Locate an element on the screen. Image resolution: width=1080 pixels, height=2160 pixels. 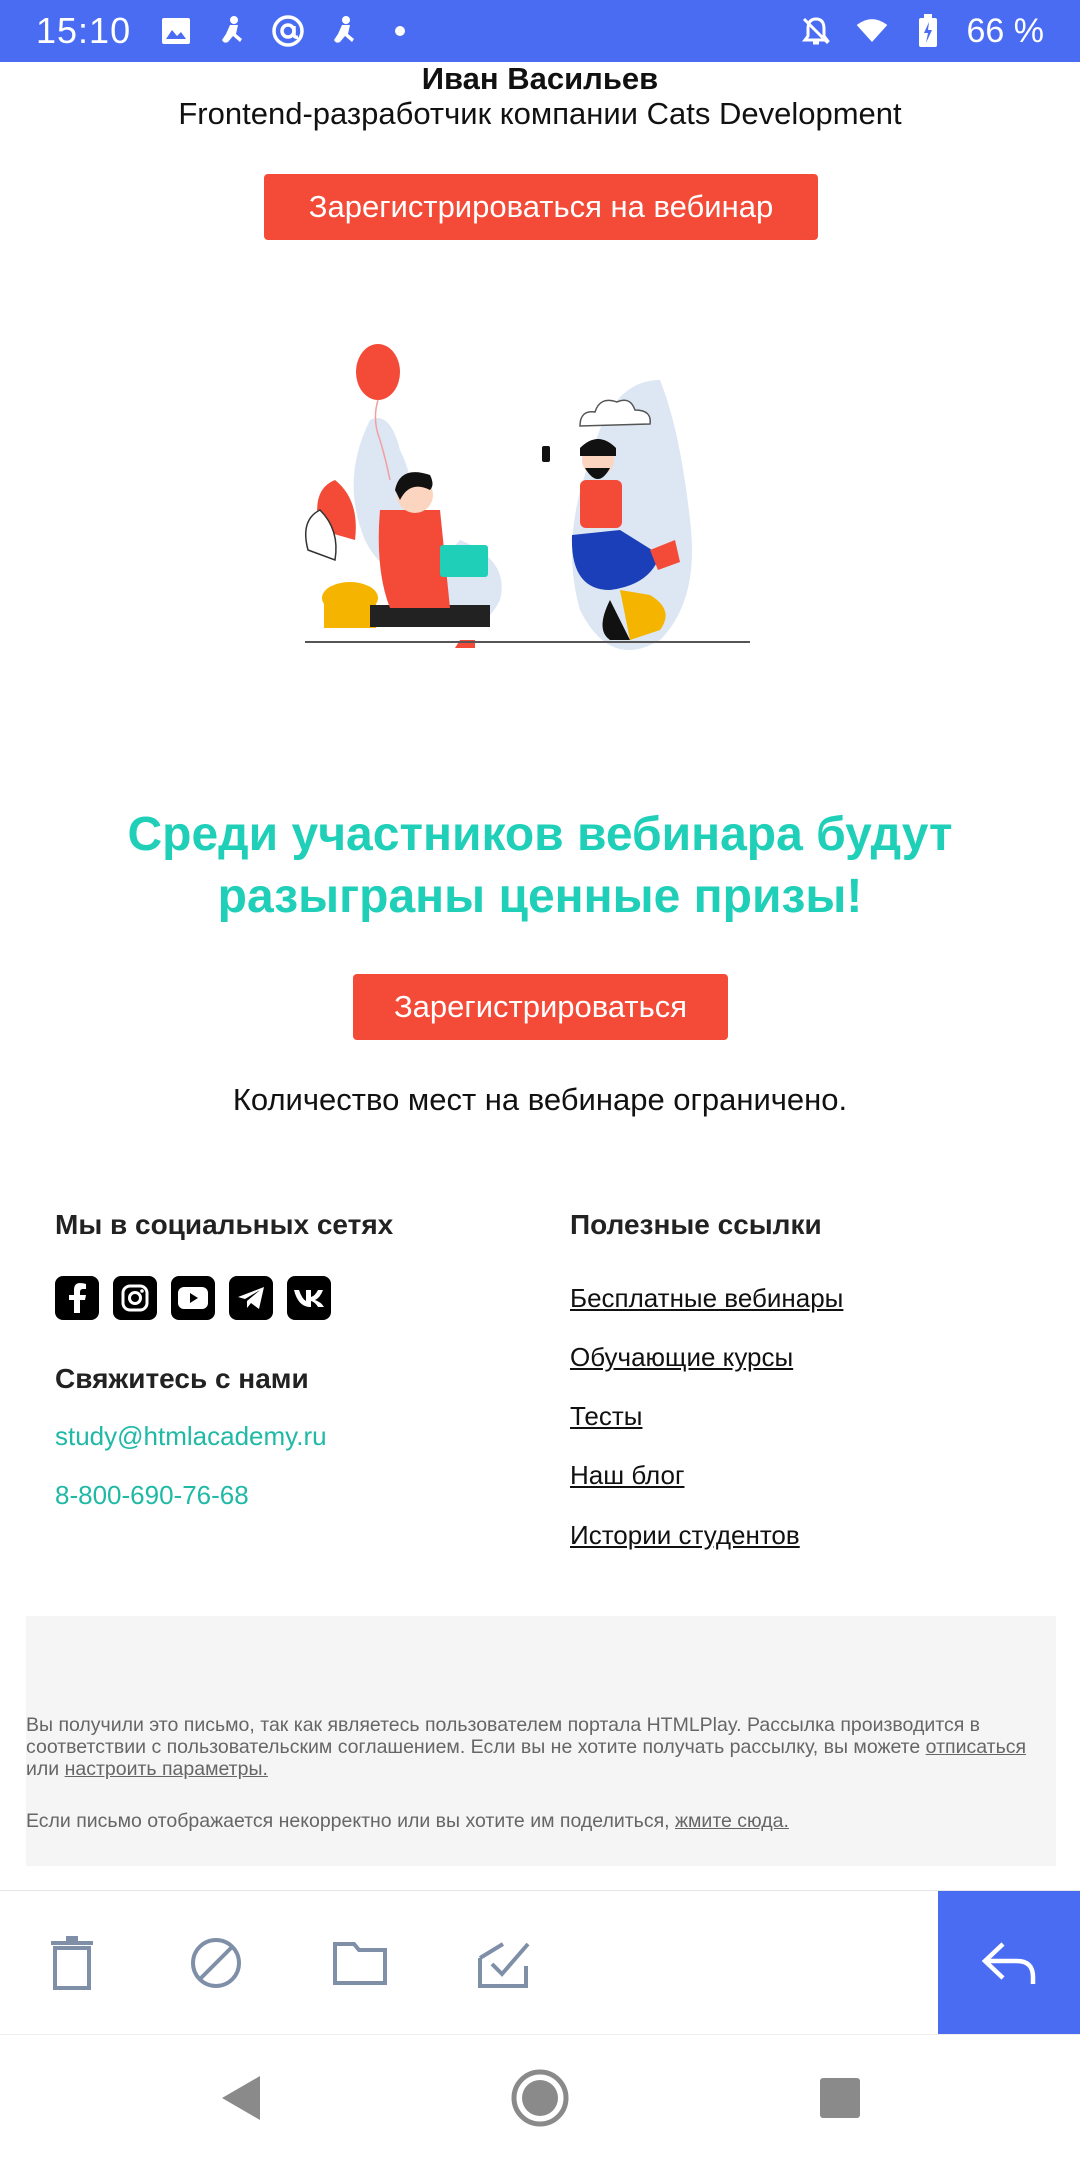
trash-icon is located at coordinates (72, 1963).